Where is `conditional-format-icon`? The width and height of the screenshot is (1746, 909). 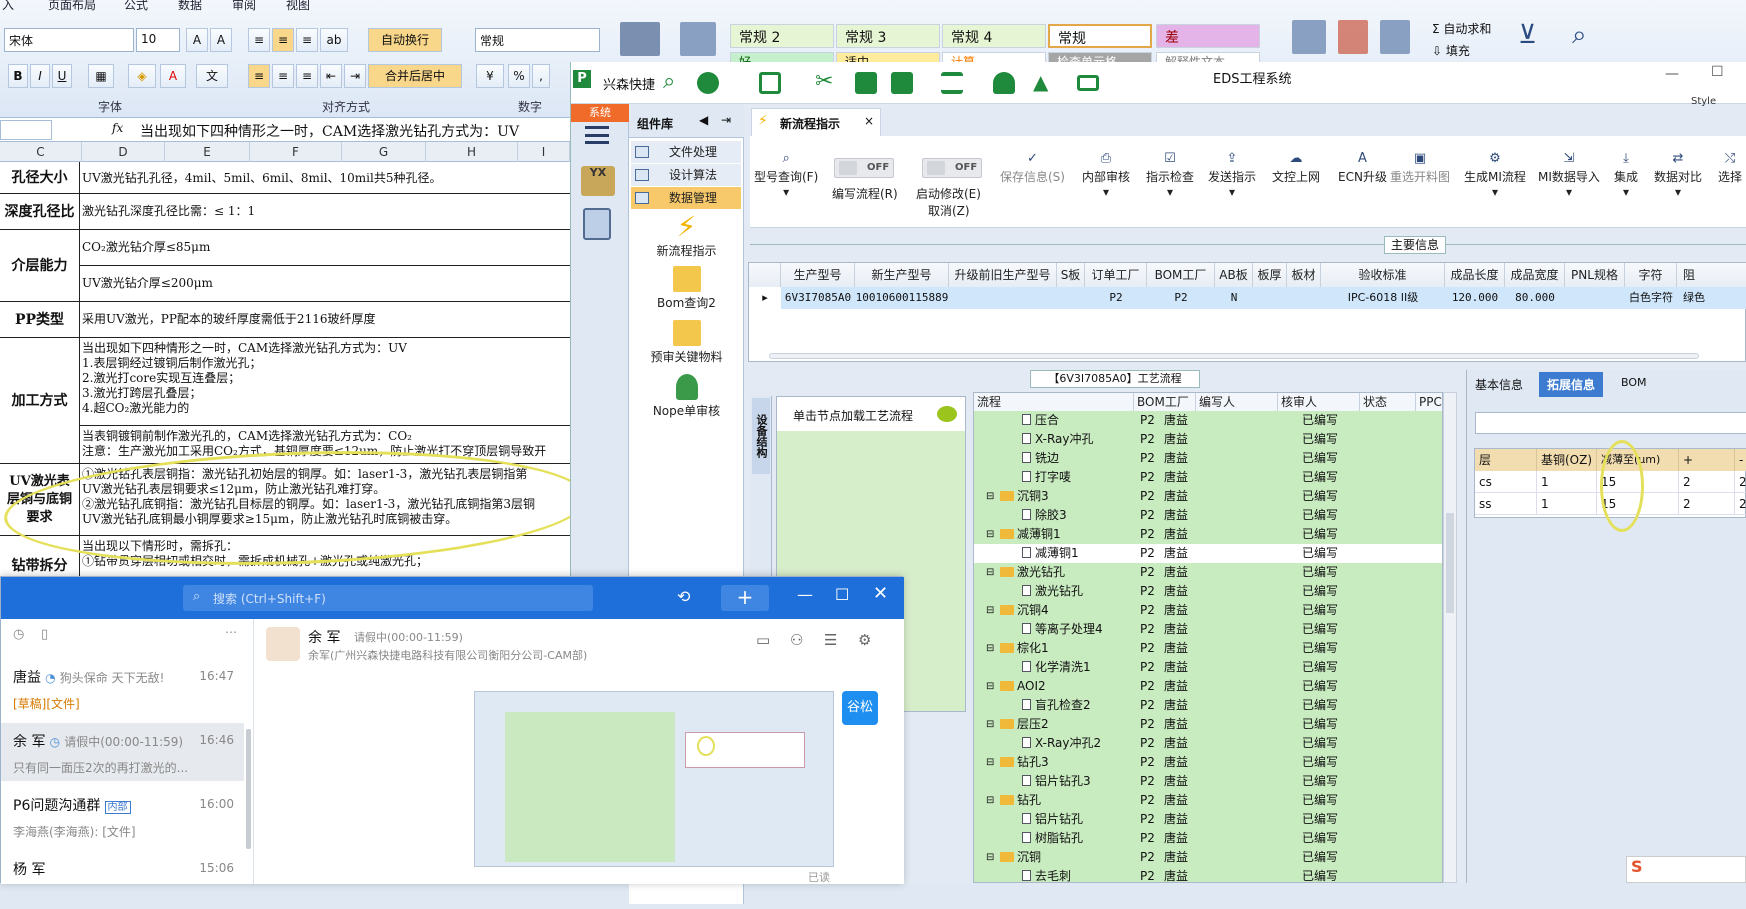
conditional-format-icon is located at coordinates (640, 39).